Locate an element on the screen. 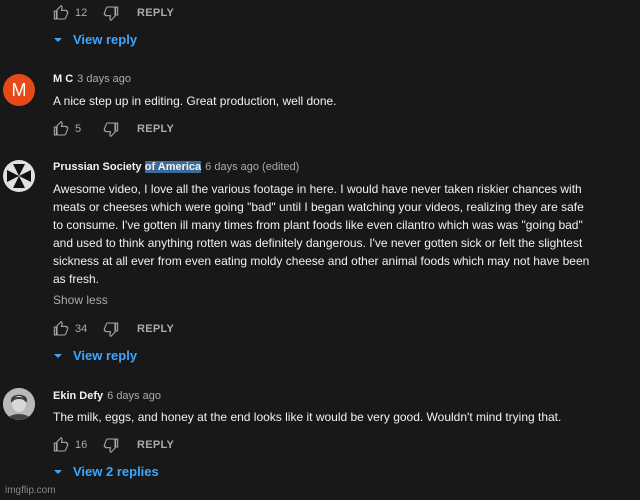 This screenshot has height=500, width=640. user-photo-avatar is located at coordinates (19, 404).